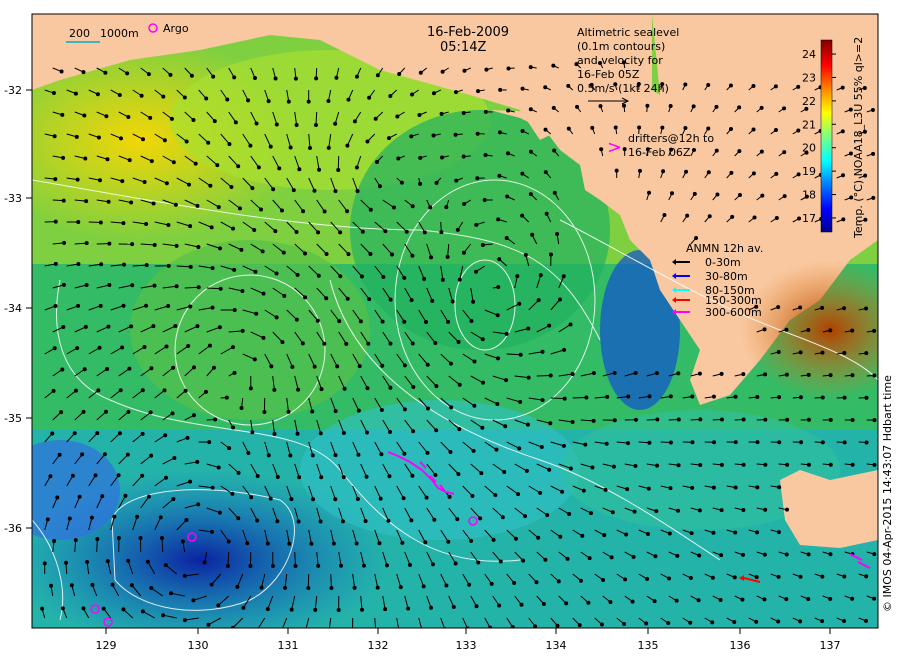  Describe the element at coordinates (198, 645) in the screenshot. I see `x-tick-label: 130` at that location.